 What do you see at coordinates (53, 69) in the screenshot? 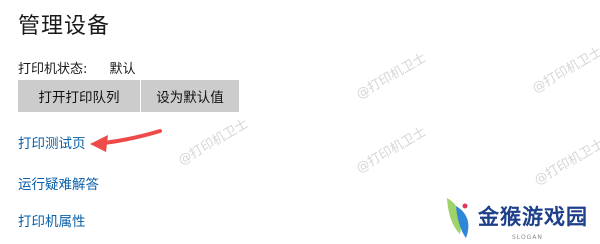
I see `printer-status-label: 打印机状态:` at bounding box center [53, 69].